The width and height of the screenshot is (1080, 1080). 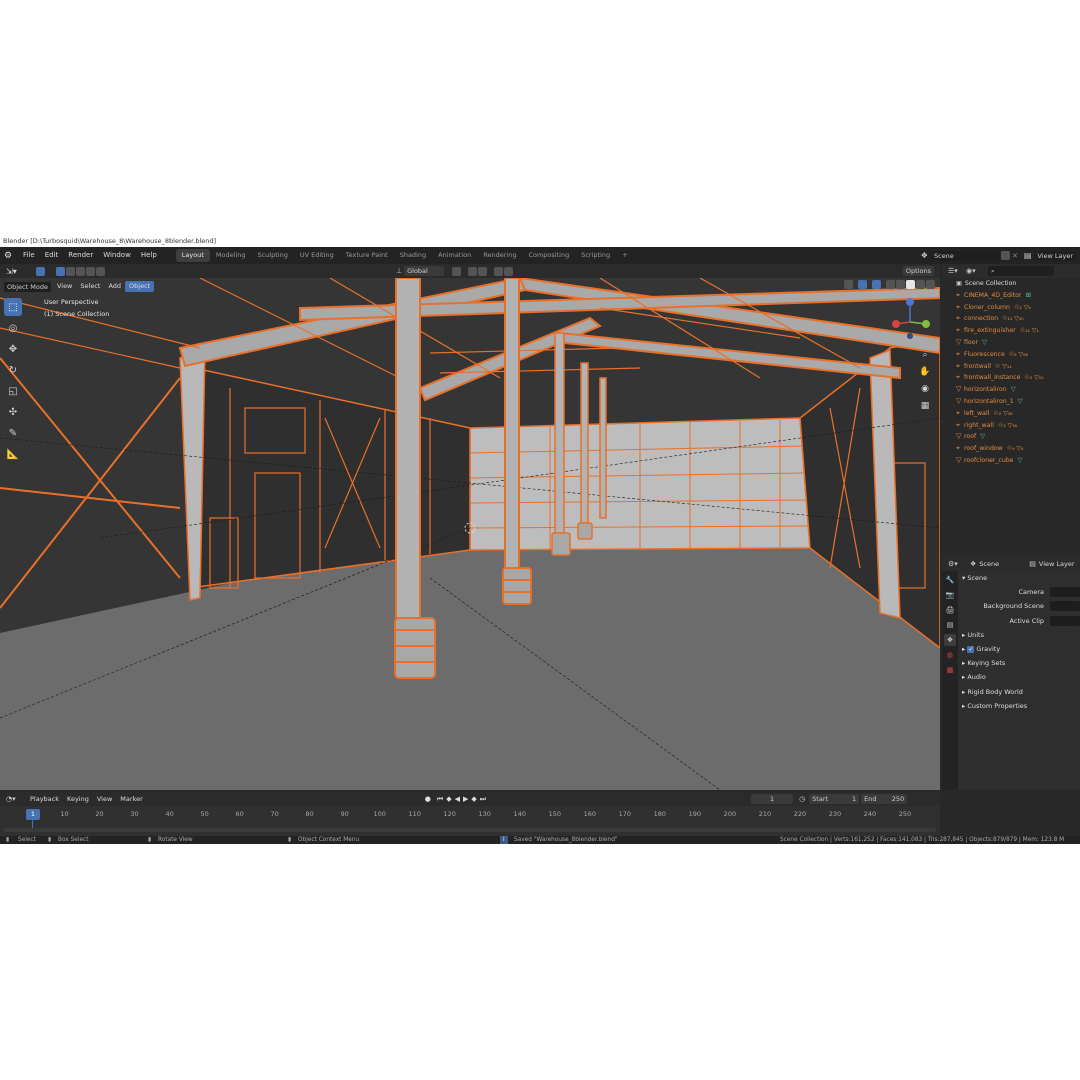 I want to click on playhead: 1, so click(x=33, y=814).